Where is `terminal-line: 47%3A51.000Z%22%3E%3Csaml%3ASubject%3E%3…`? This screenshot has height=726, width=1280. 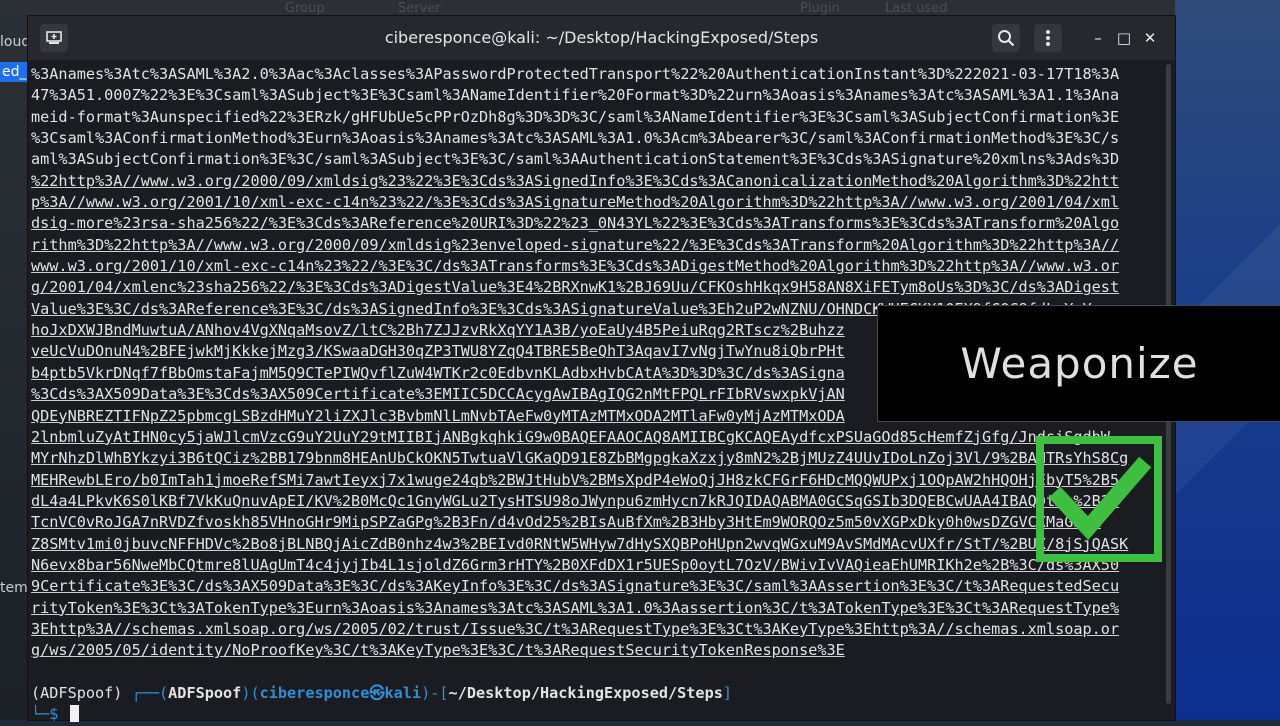
terminal-line: 47%3A51.000Z%22%3E%3Csaml%3ASubject%3E%3… is located at coordinates (575, 95).